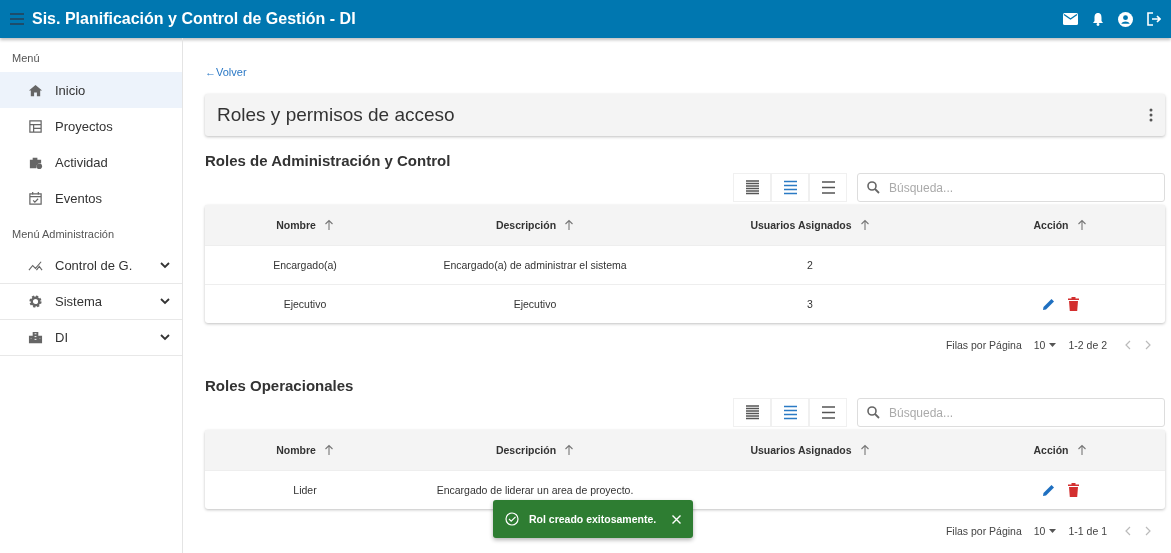  What do you see at coordinates (1087, 345) in the screenshot?
I see `page-range: 1-2 de 2` at bounding box center [1087, 345].